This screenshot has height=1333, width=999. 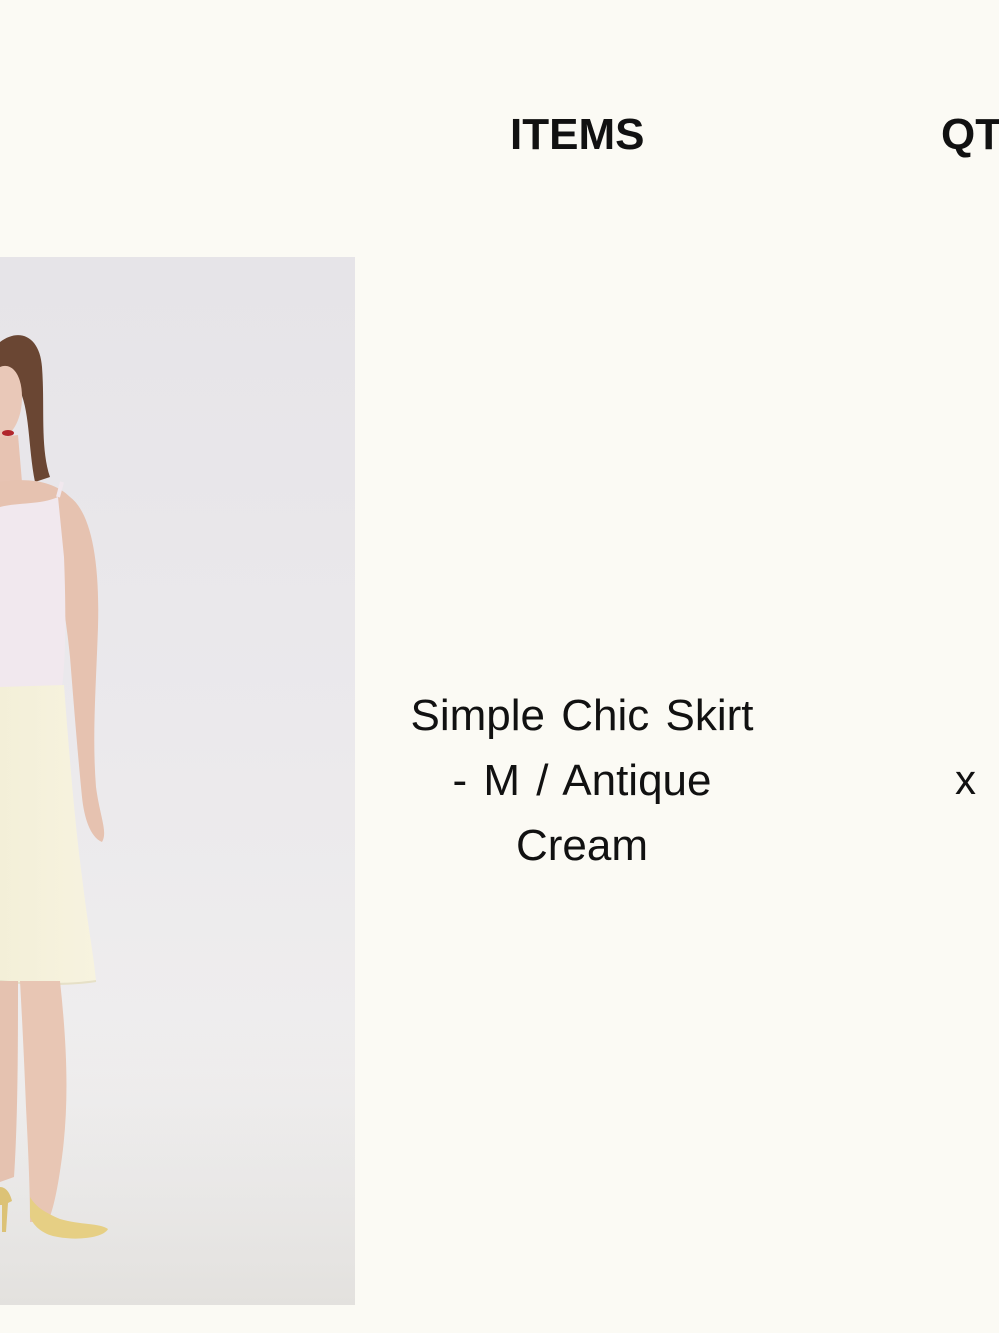 What do you see at coordinates (965, 779) in the screenshot?
I see `quantity-prefix: x` at bounding box center [965, 779].